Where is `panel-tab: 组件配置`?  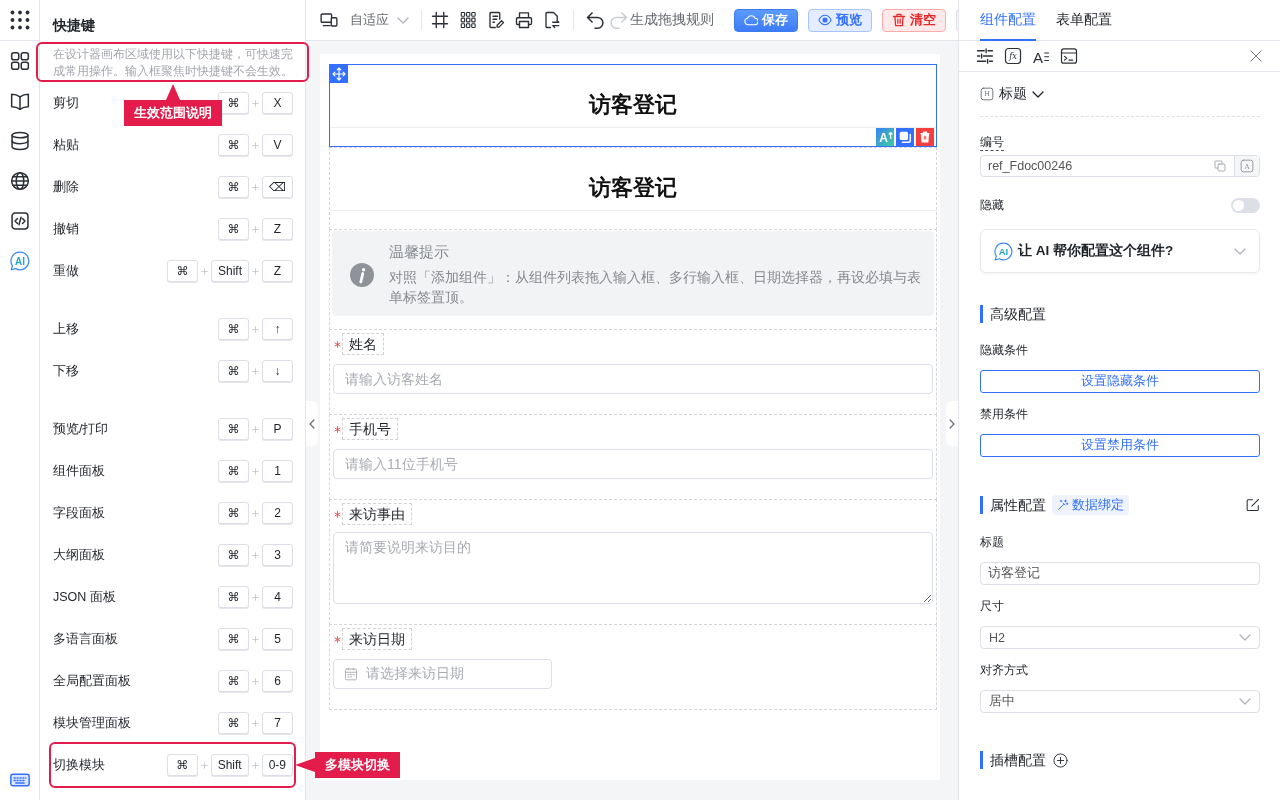
panel-tab: 组件配置 is located at coordinates (1008, 20).